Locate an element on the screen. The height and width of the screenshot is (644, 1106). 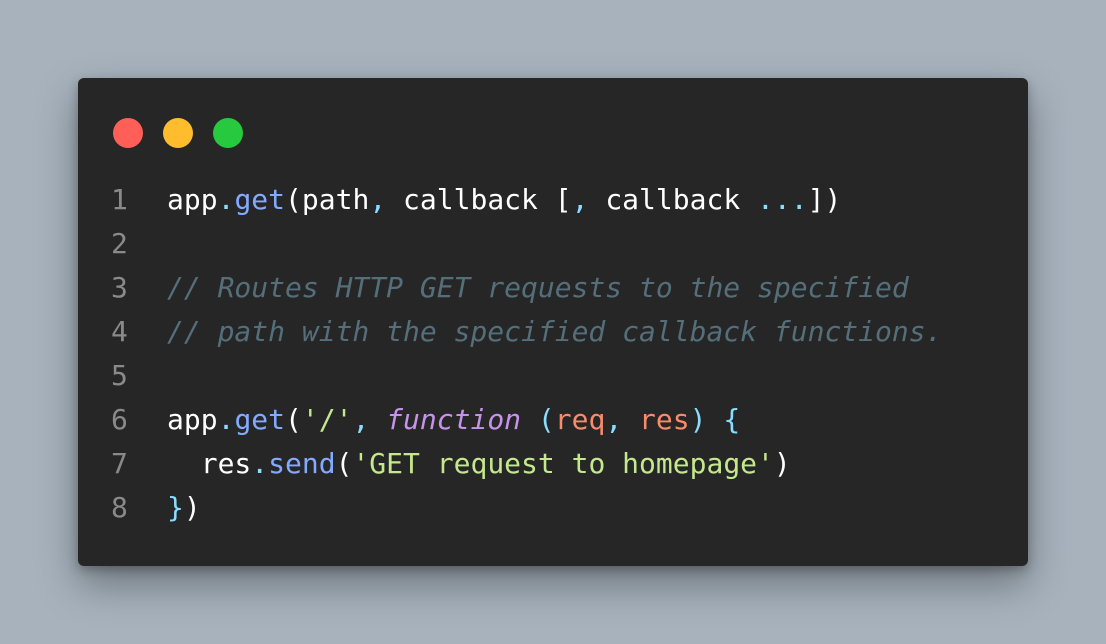
window-controls is located at coordinates (178, 133).